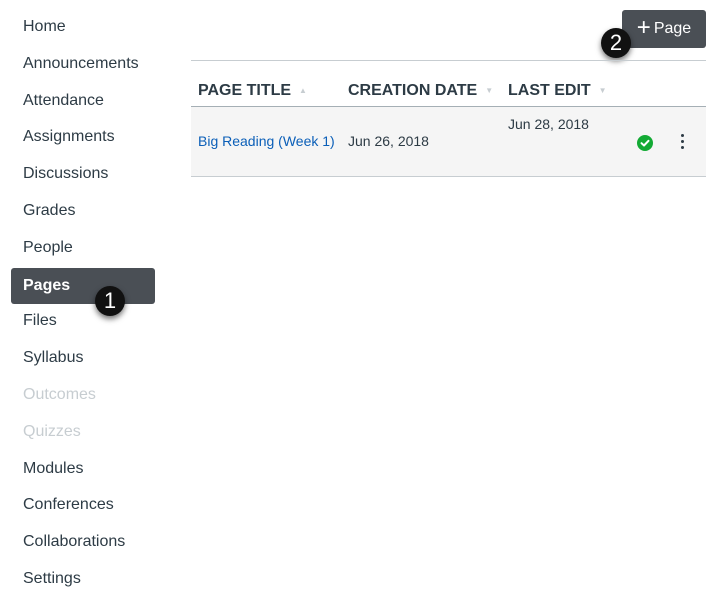 This screenshot has height=598, width=716. I want to click on nav-item-modules: Modules, so click(53, 469).